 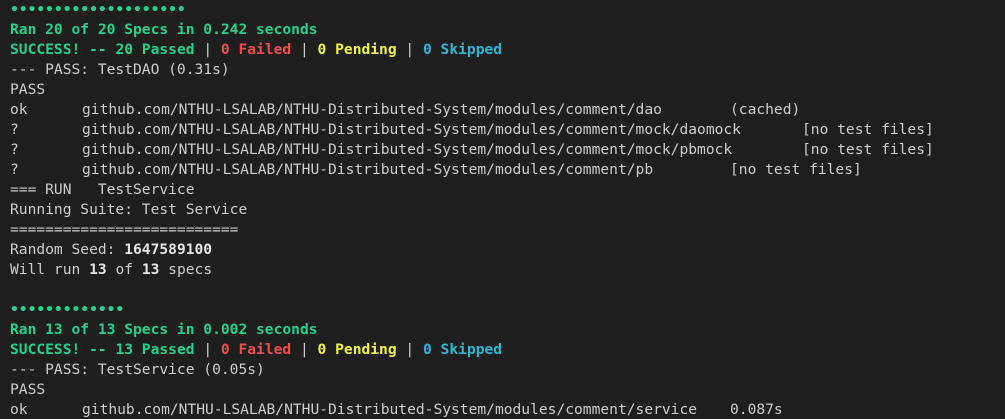 What do you see at coordinates (168, 249) in the screenshot?
I see `seed-value: 1647589100` at bounding box center [168, 249].